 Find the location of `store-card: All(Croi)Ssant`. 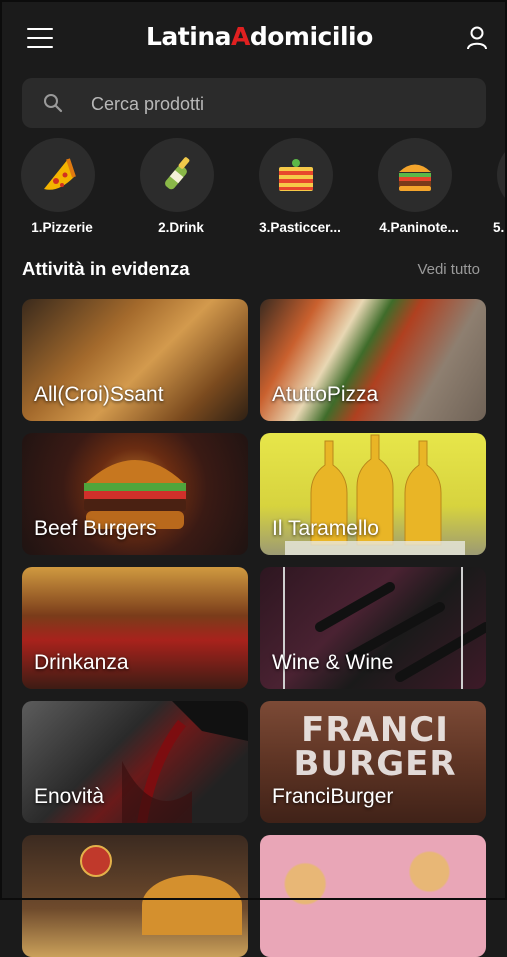

store-card: All(Croi)Ssant is located at coordinates (135, 360).